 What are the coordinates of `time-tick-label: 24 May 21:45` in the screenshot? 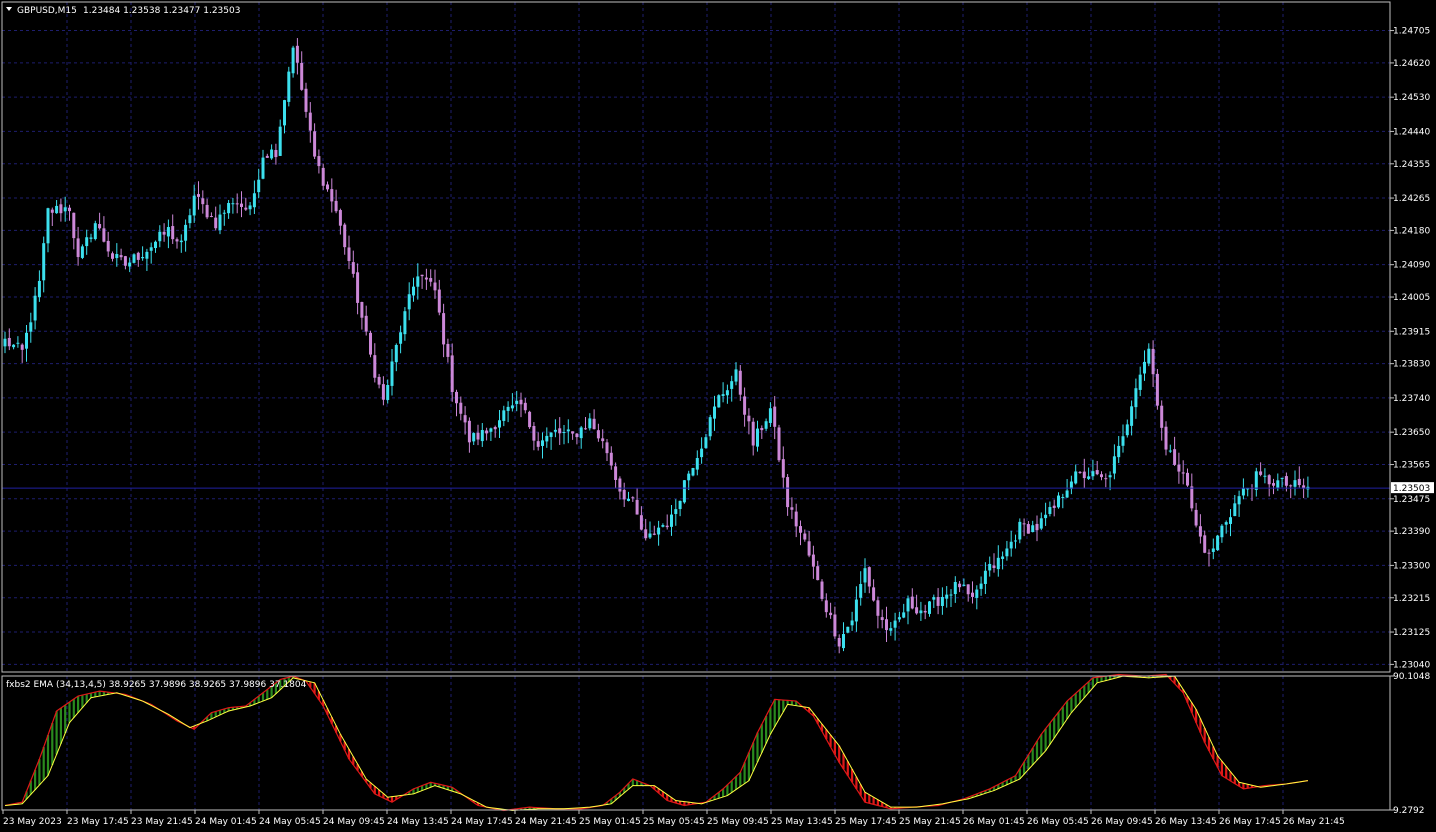 It's located at (546, 822).